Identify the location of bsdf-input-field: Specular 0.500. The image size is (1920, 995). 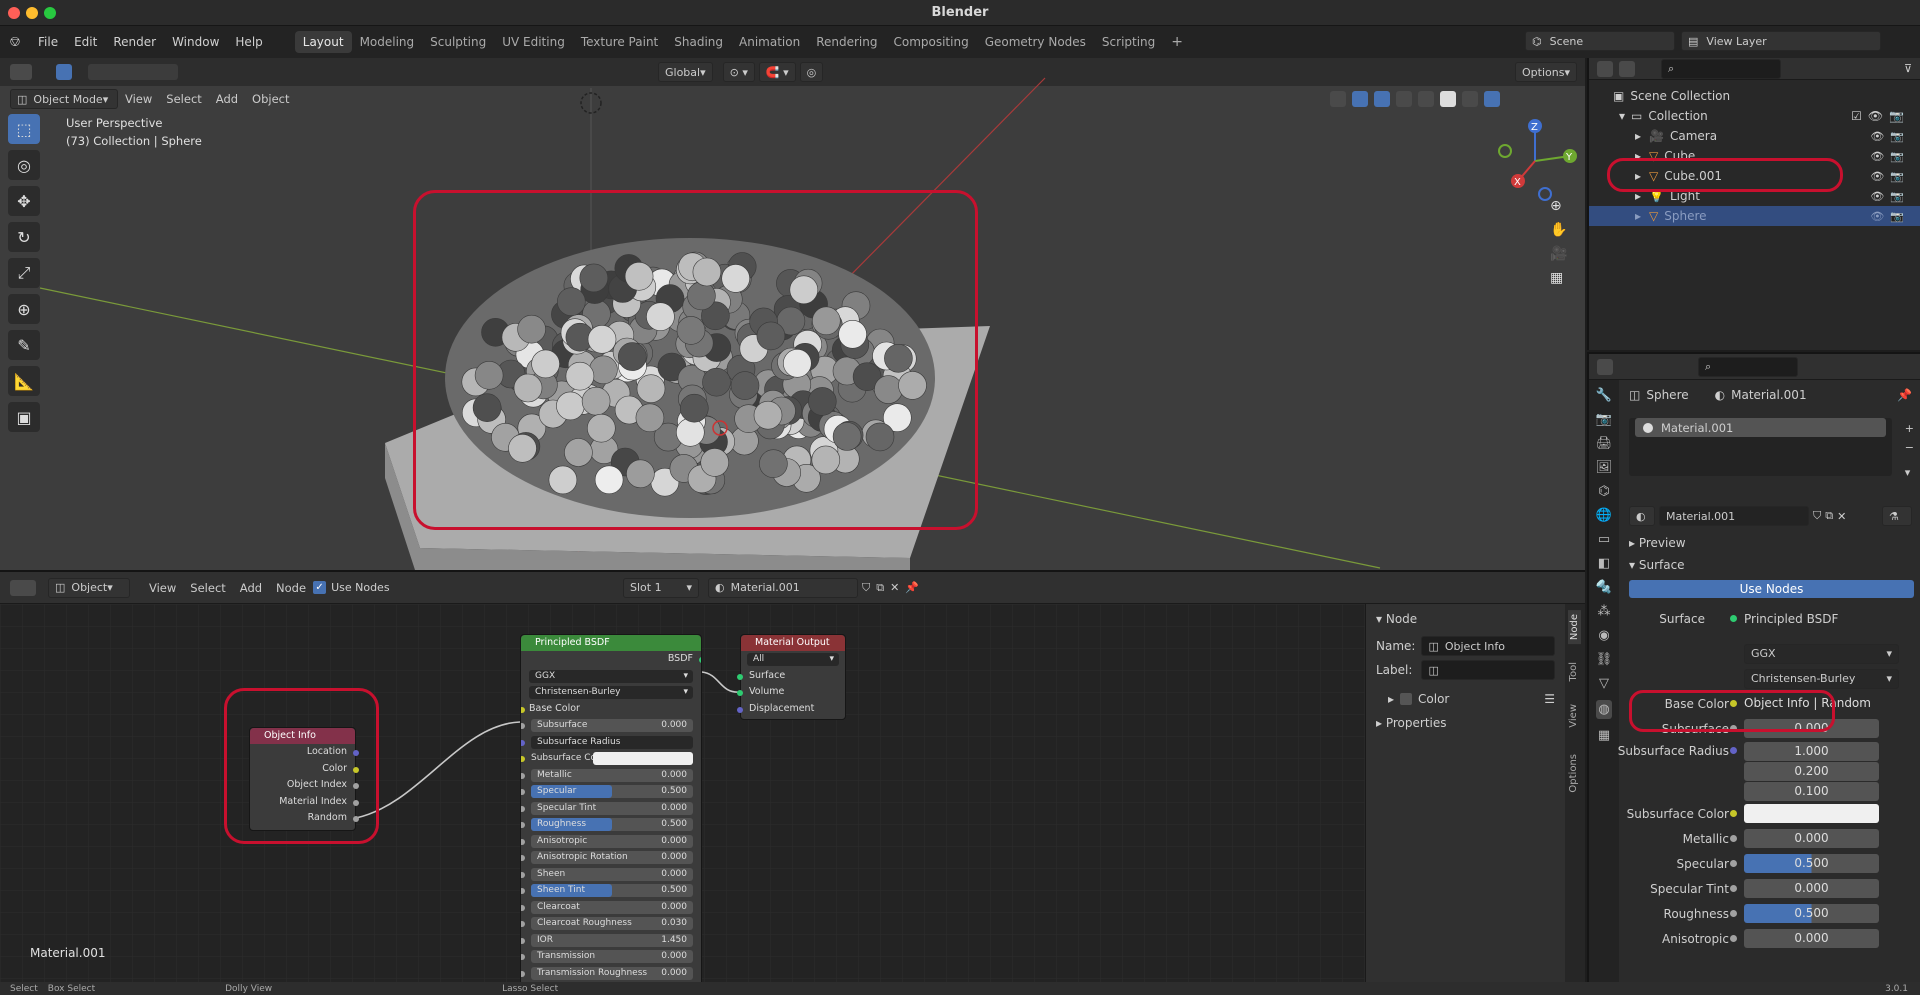
(612, 791).